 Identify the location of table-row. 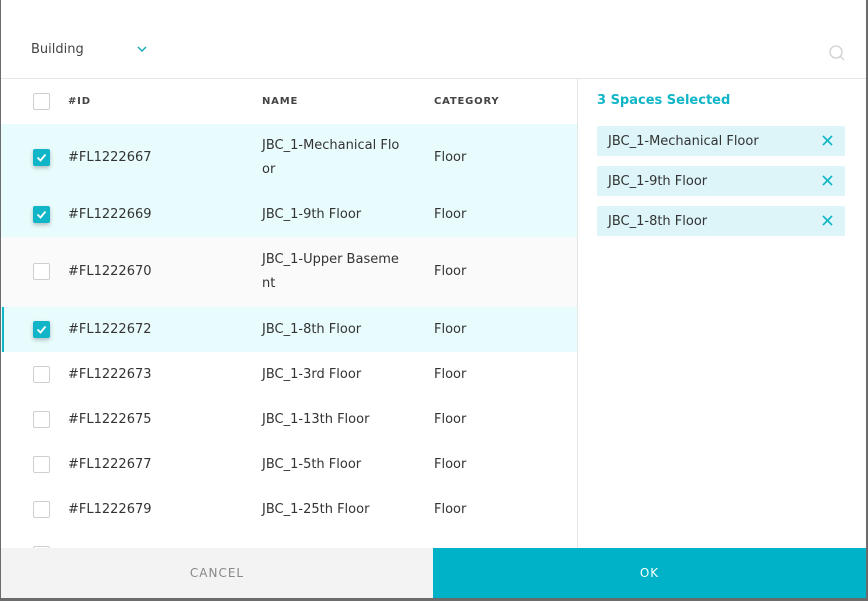
(289, 540).